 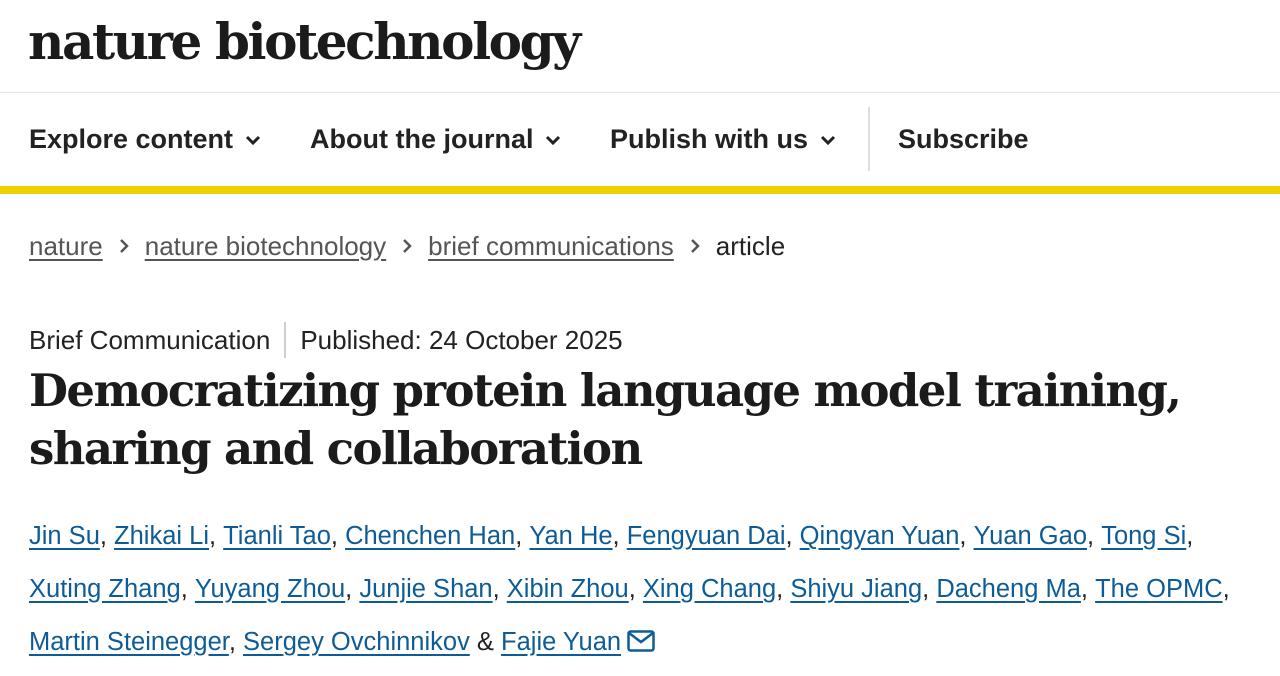 I want to click on author-link: Jin Su, so click(x=64, y=536).